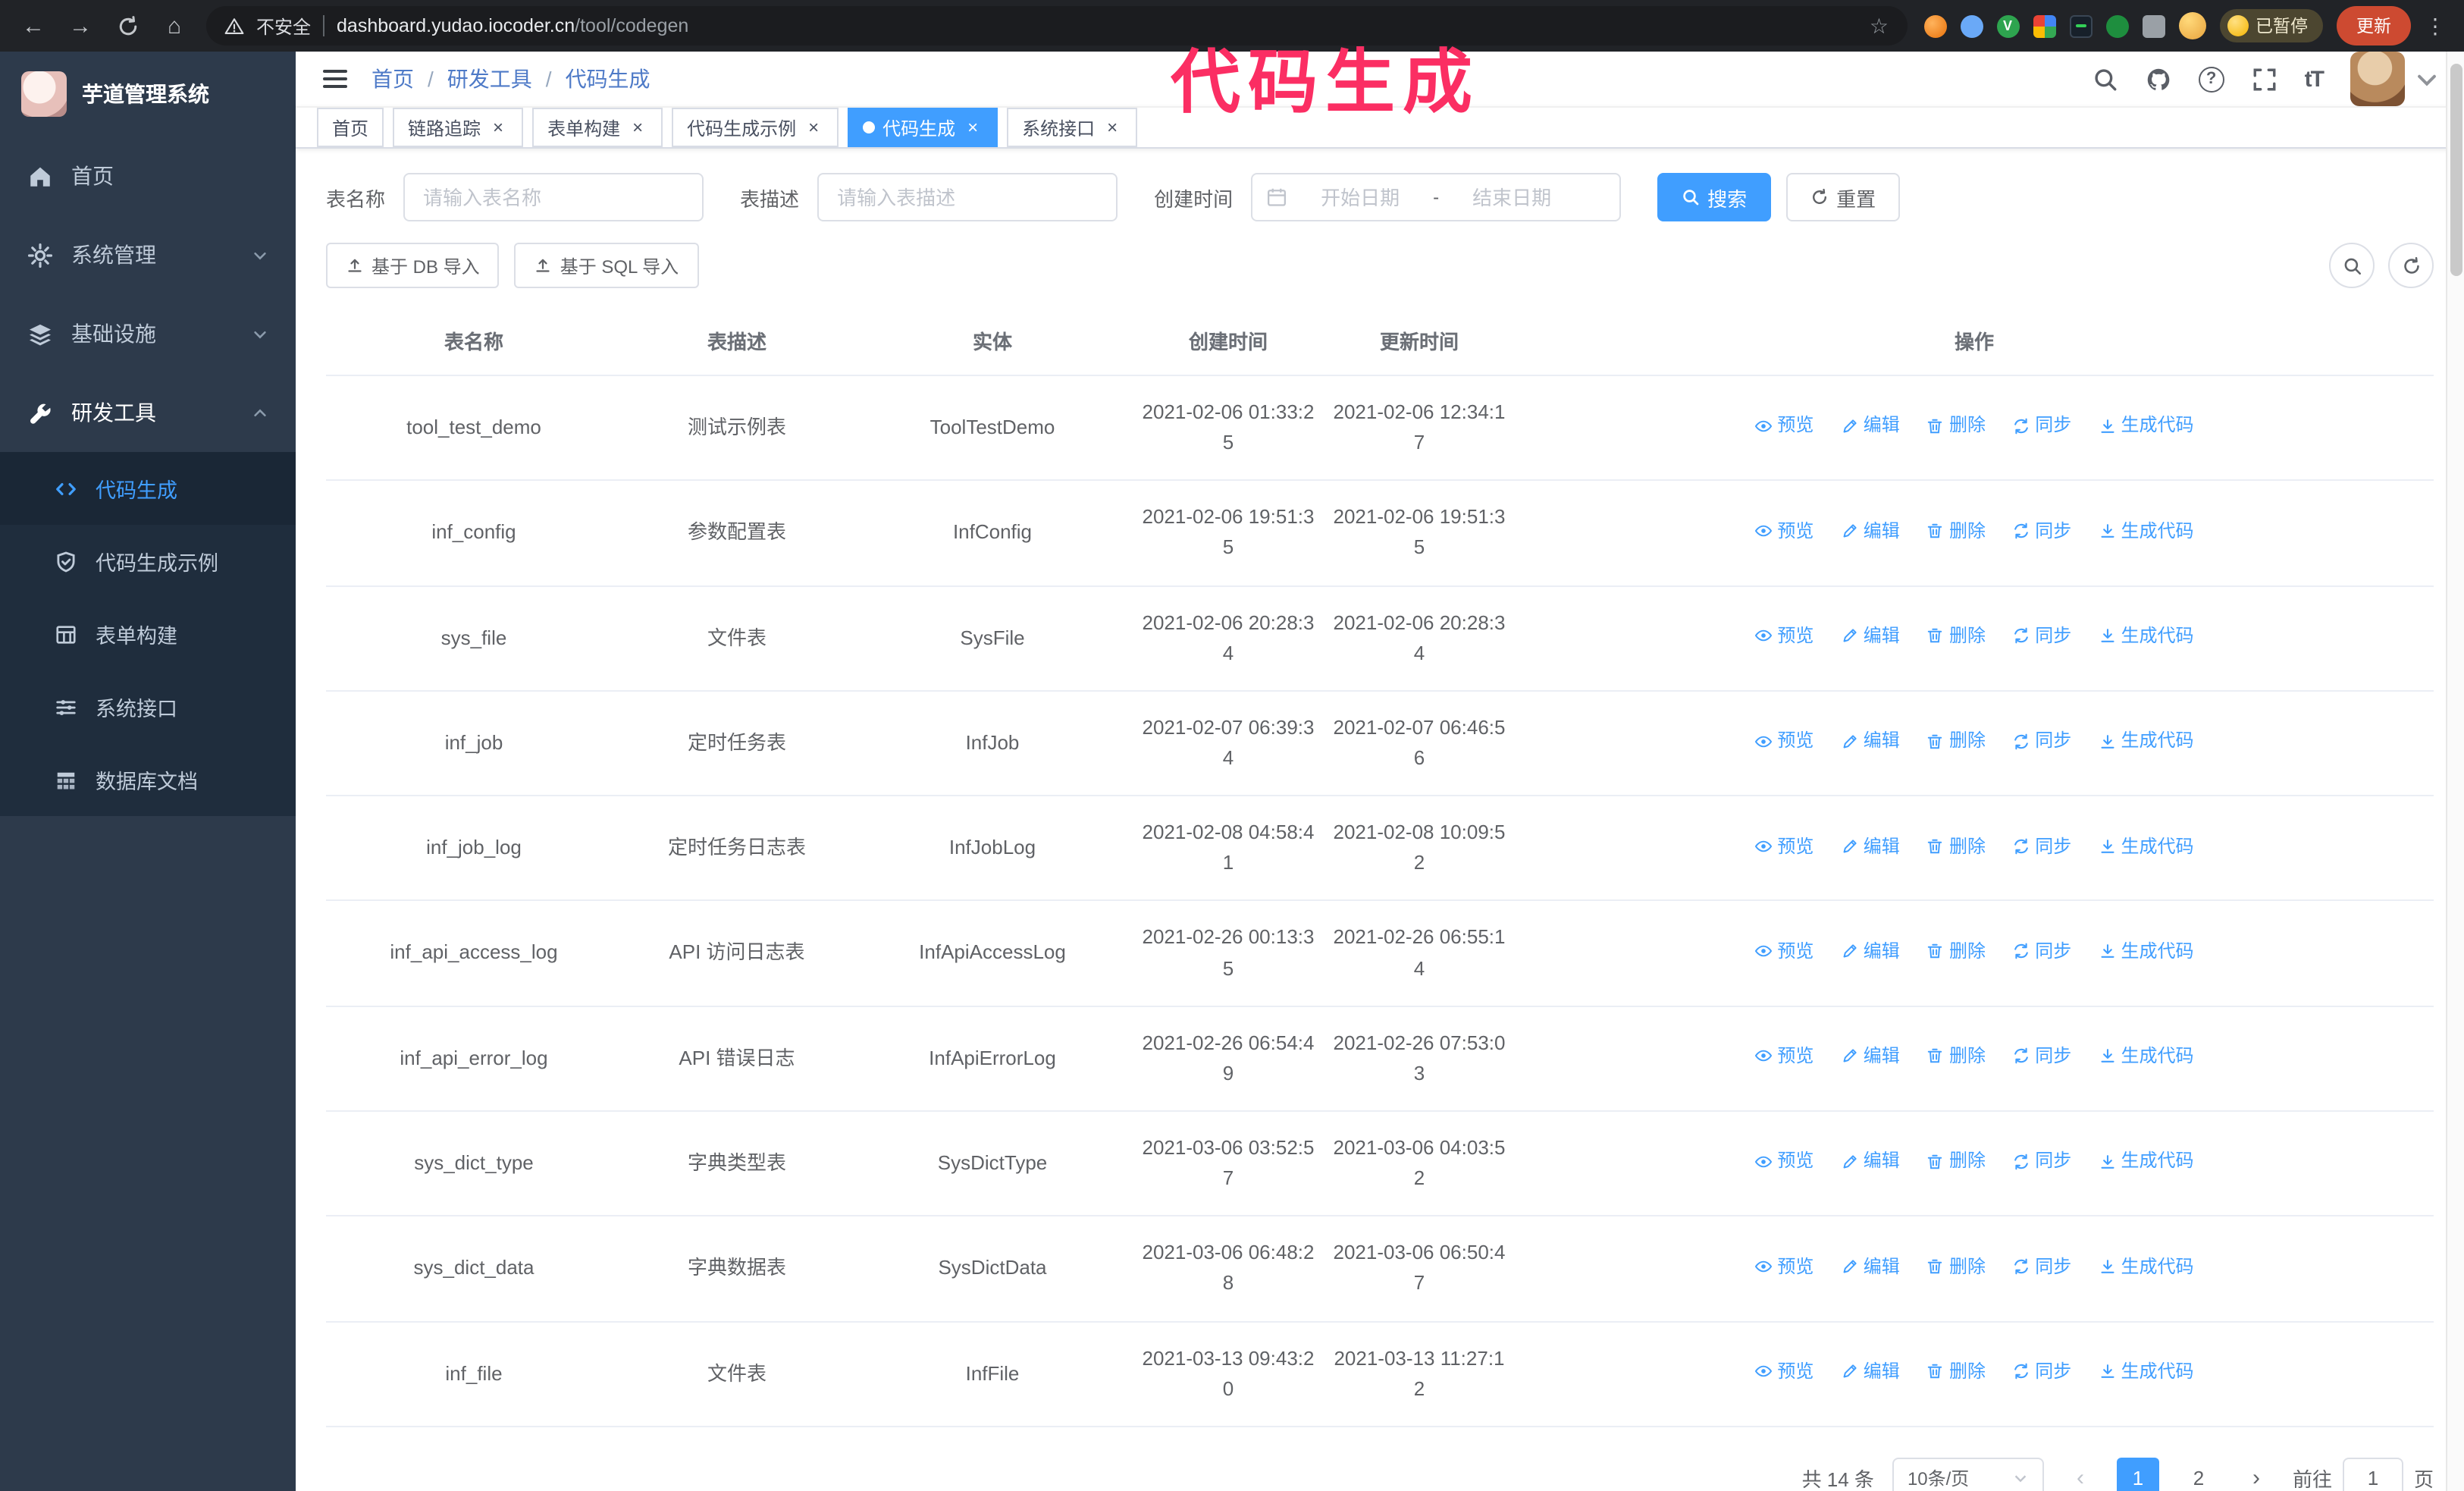 This screenshot has width=2464, height=1491. Describe the element at coordinates (2080, 1474) in the screenshot. I see `prev-page-button: ‹` at that location.